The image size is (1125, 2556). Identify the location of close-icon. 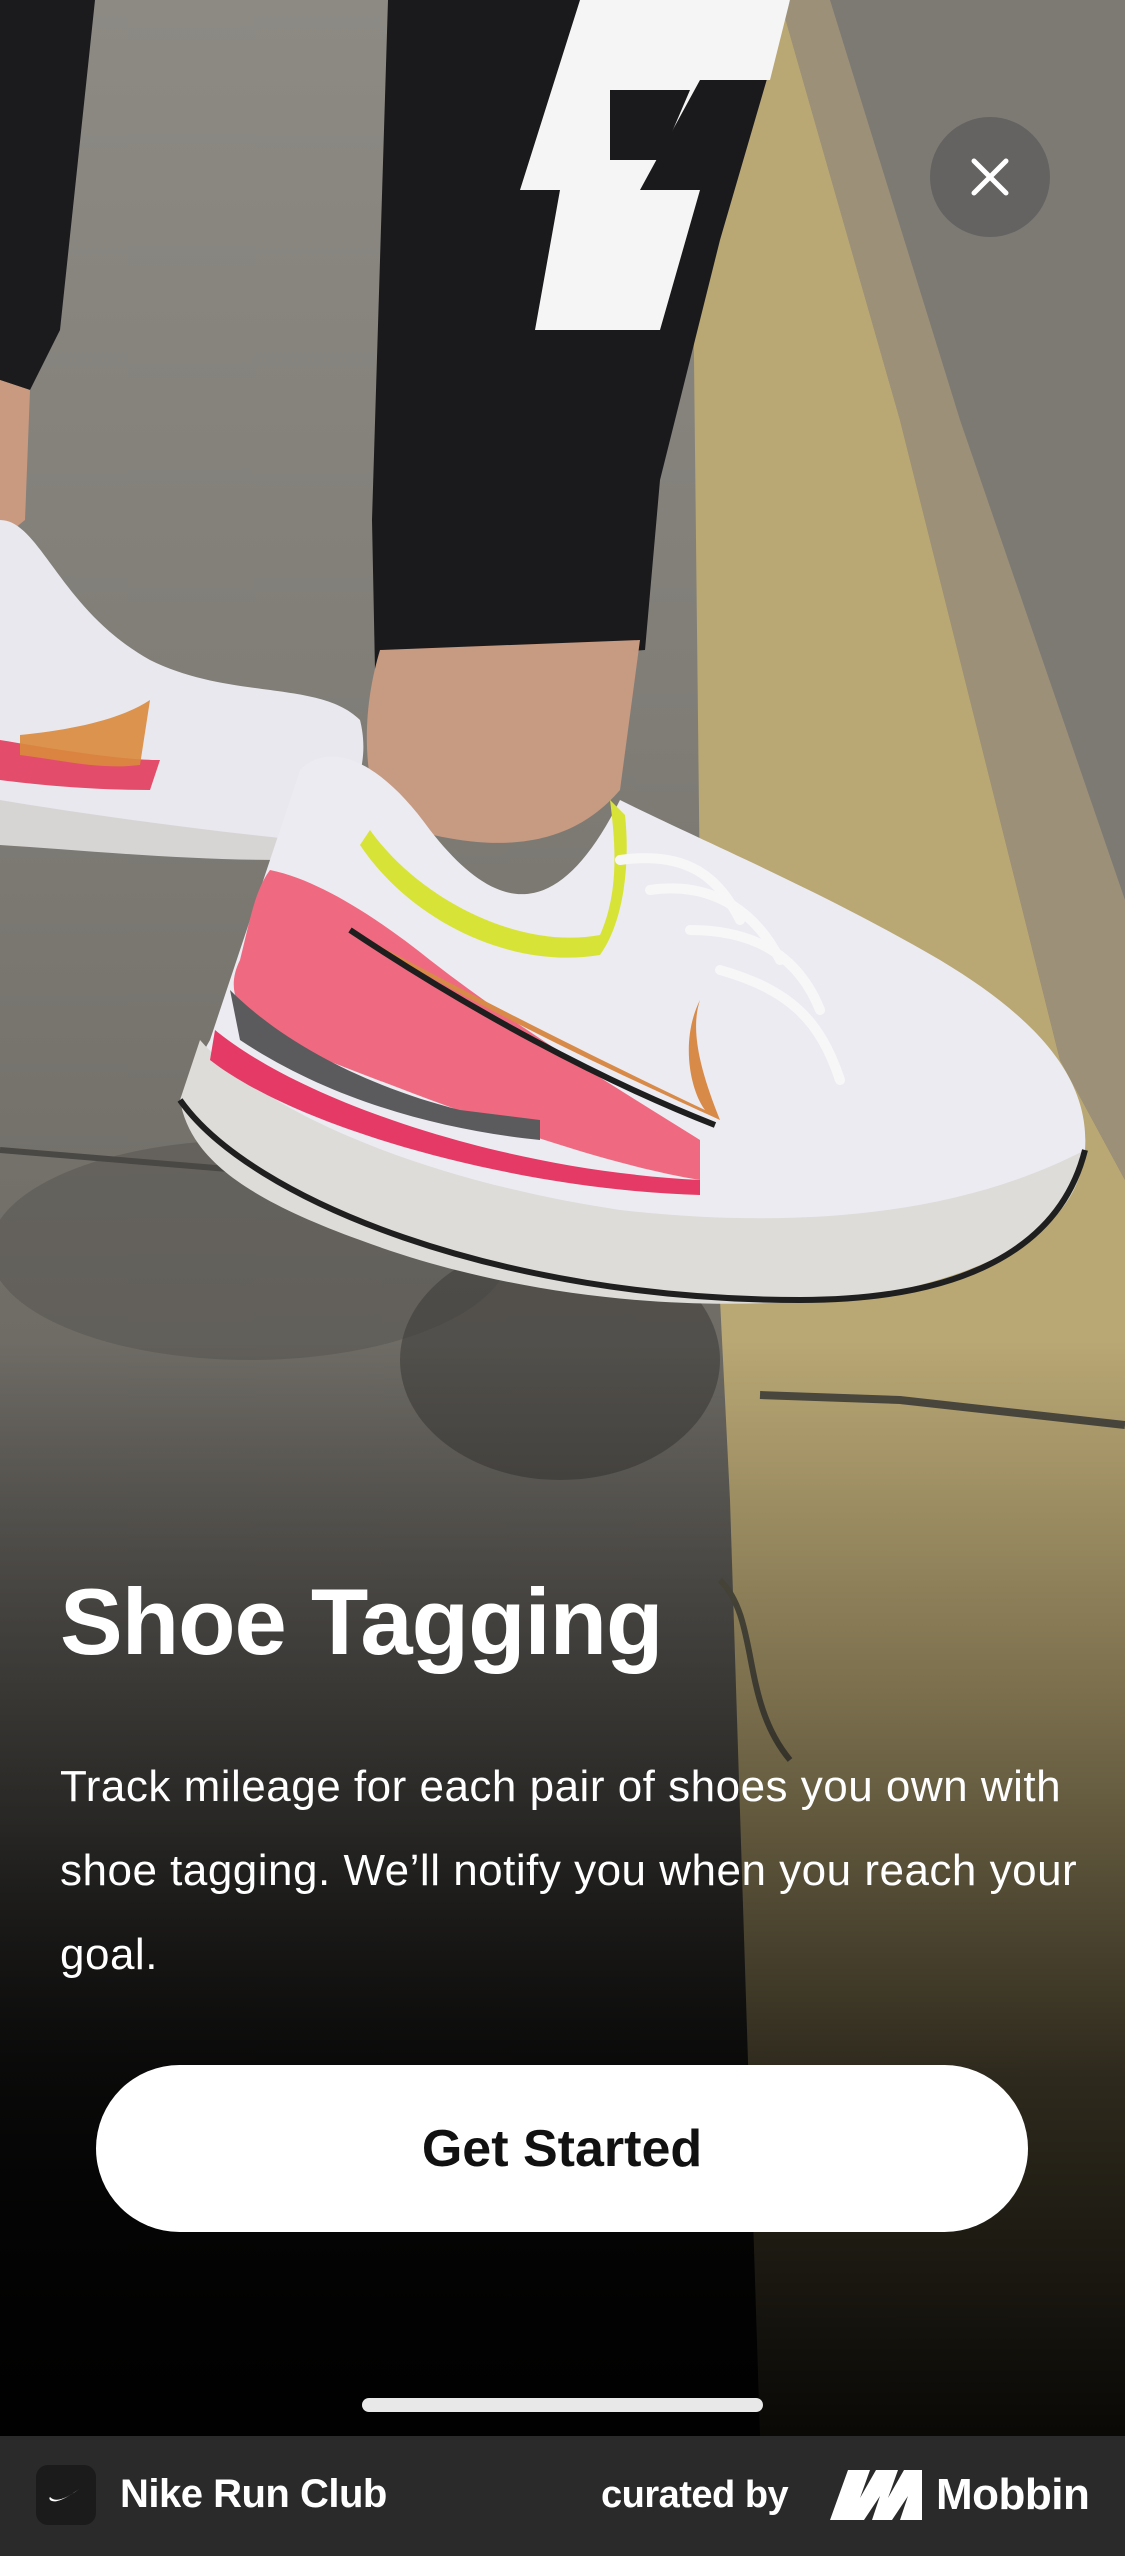
(990, 177).